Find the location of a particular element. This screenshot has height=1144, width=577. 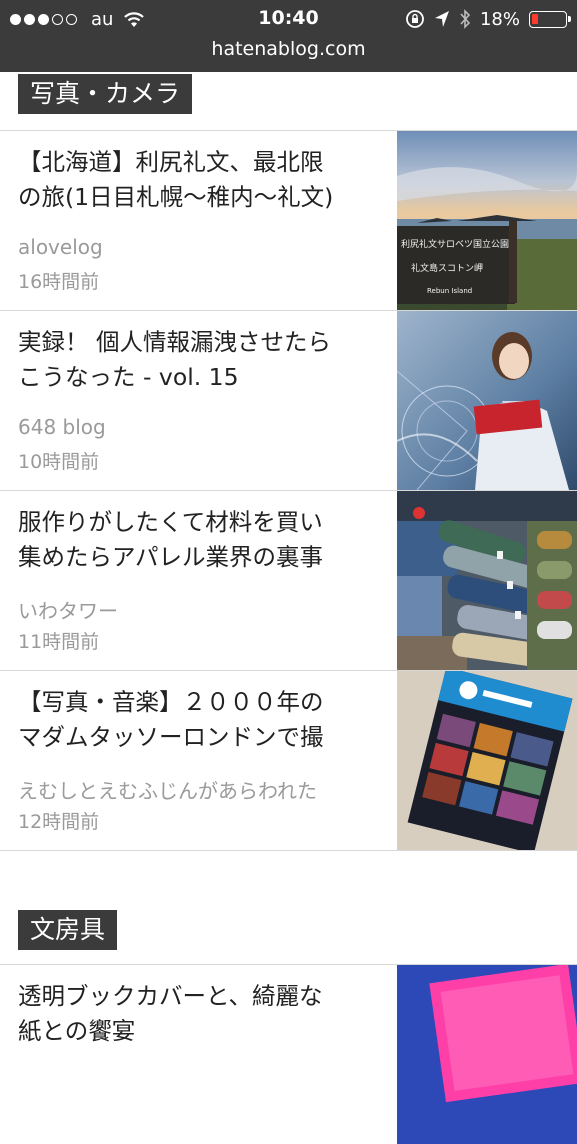

entry-thumbnail-fabric-rolls is located at coordinates (487, 580).